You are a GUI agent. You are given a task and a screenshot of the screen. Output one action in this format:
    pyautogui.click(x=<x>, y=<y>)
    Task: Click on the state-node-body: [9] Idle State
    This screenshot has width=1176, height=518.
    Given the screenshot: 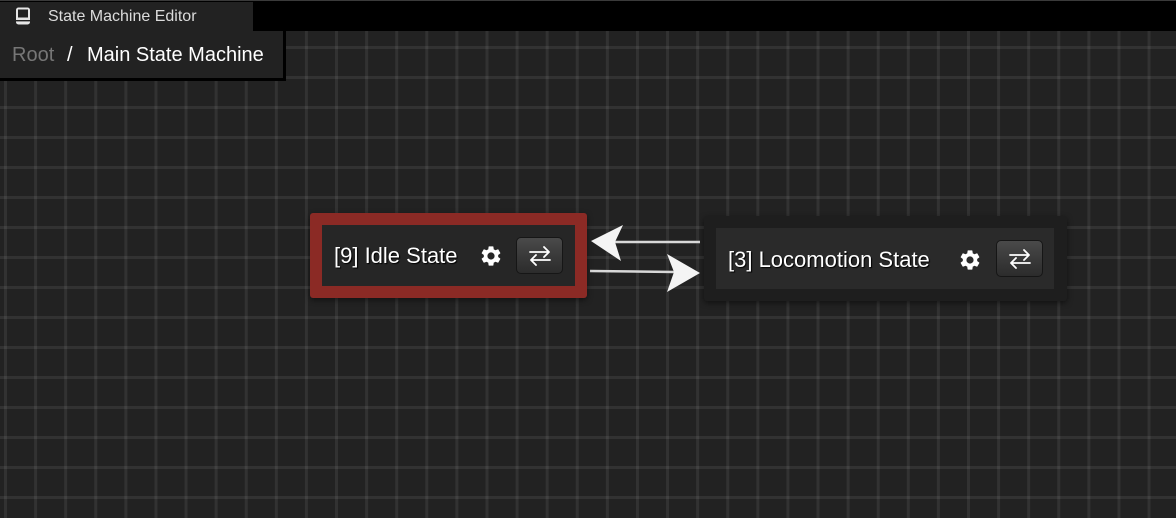 What is the action you would take?
    pyautogui.click(x=448, y=255)
    